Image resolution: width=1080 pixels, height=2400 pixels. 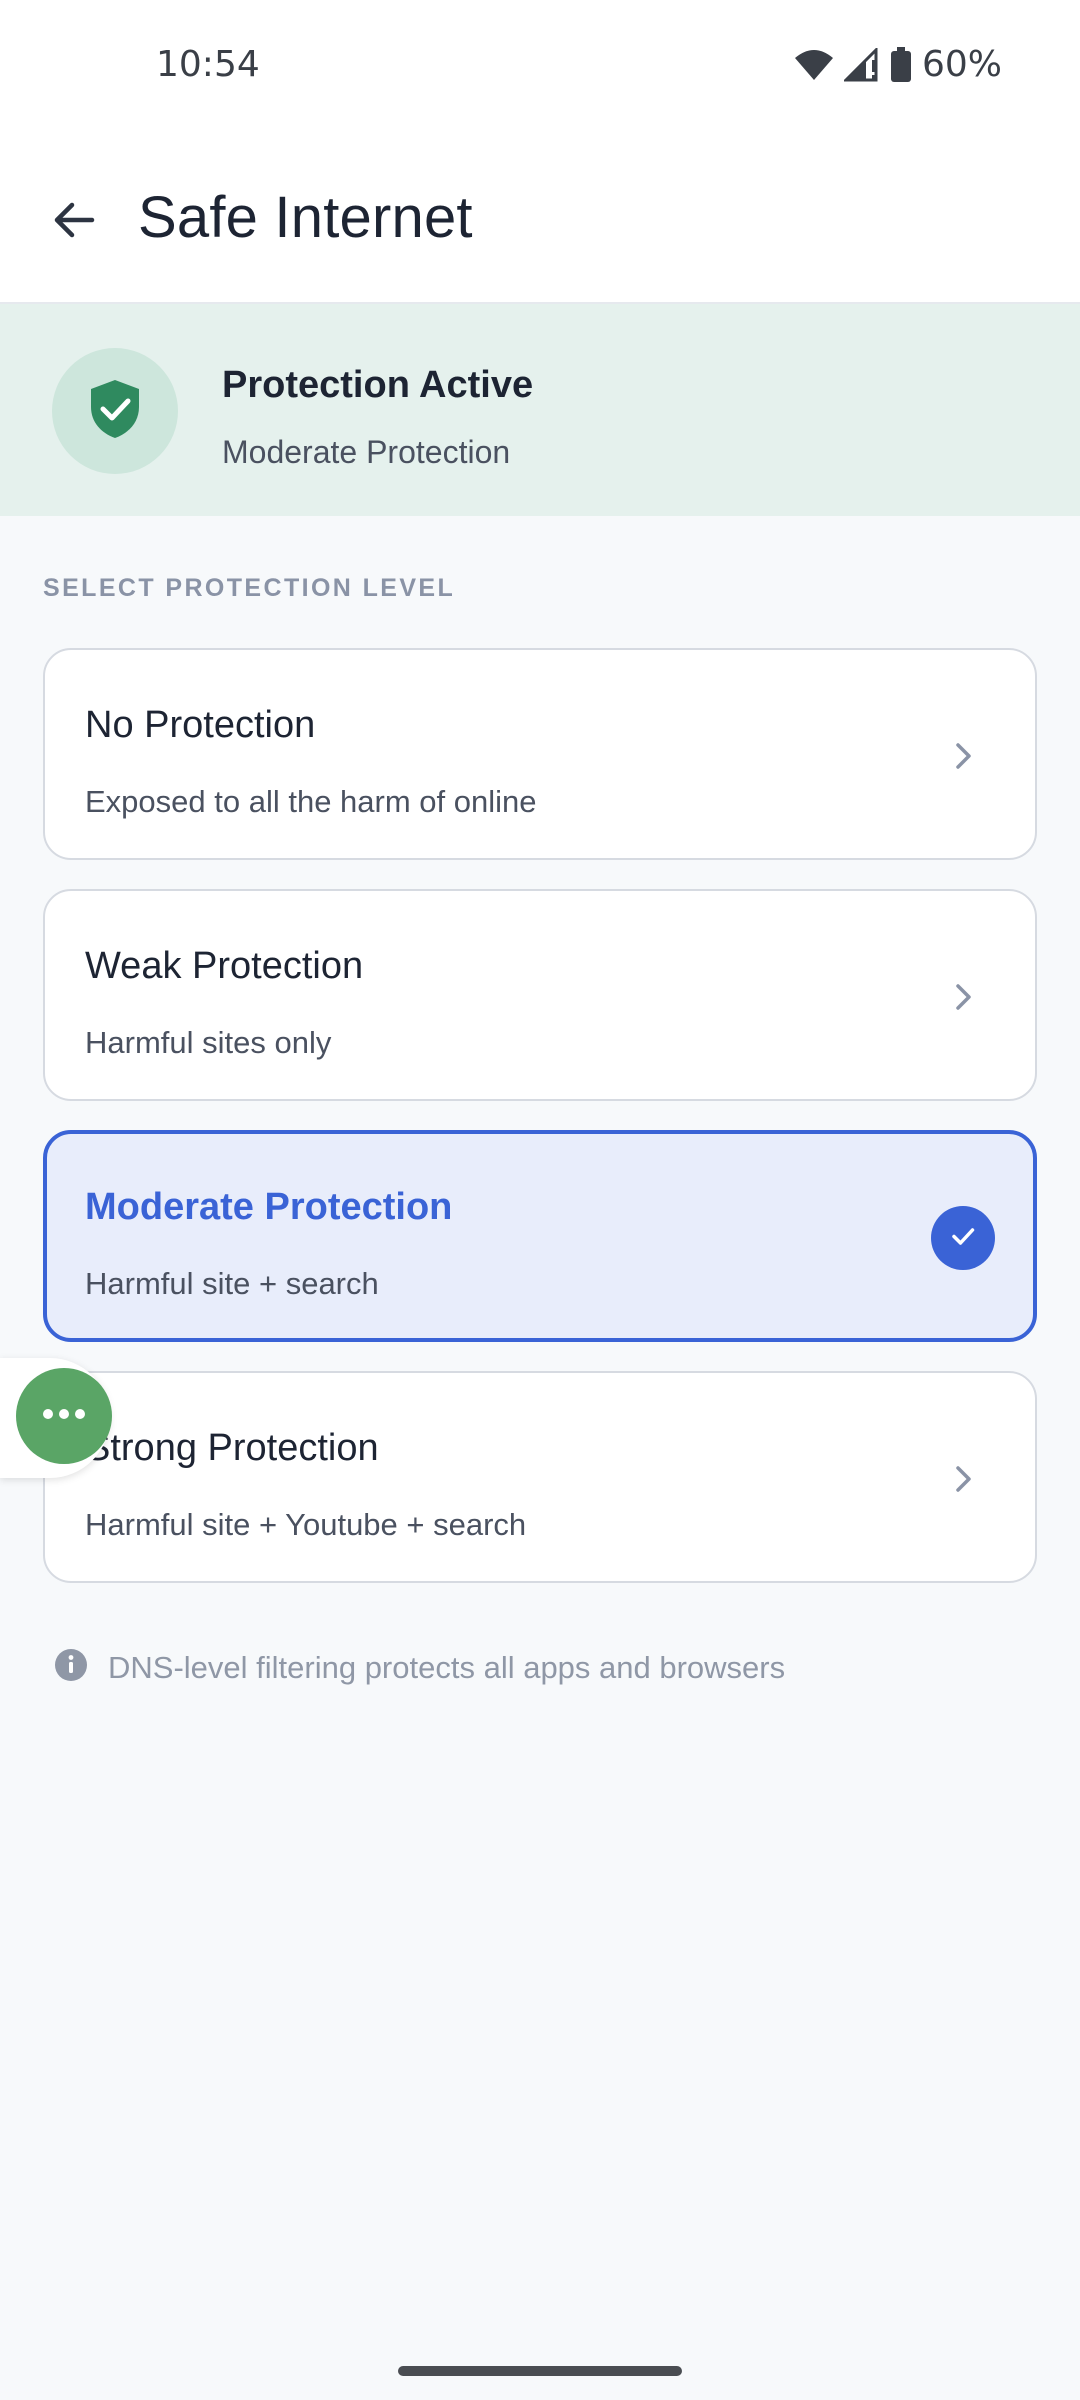 I want to click on arrow-left-icon, so click(x=74, y=222).